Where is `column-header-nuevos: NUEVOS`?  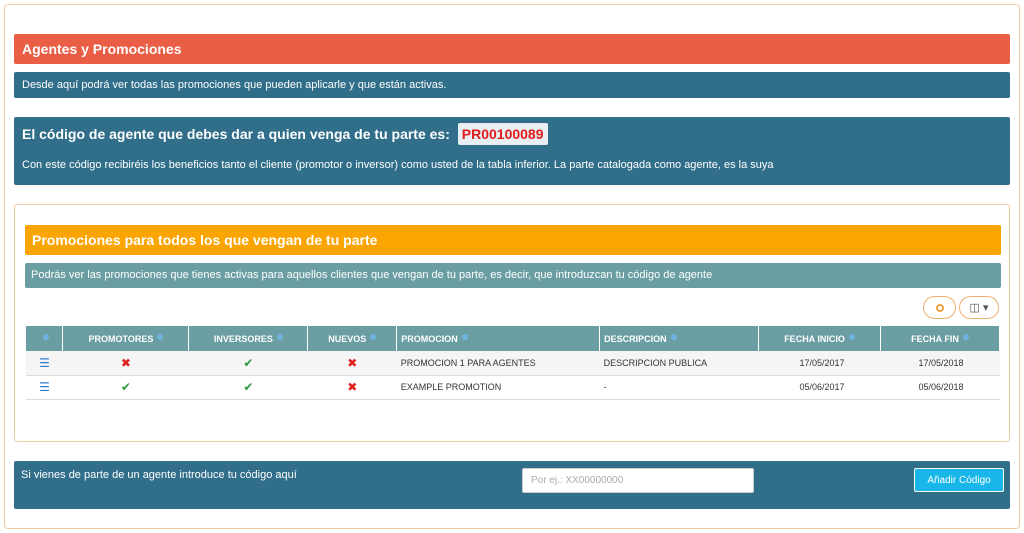 column-header-nuevos: NUEVOS is located at coordinates (352, 338).